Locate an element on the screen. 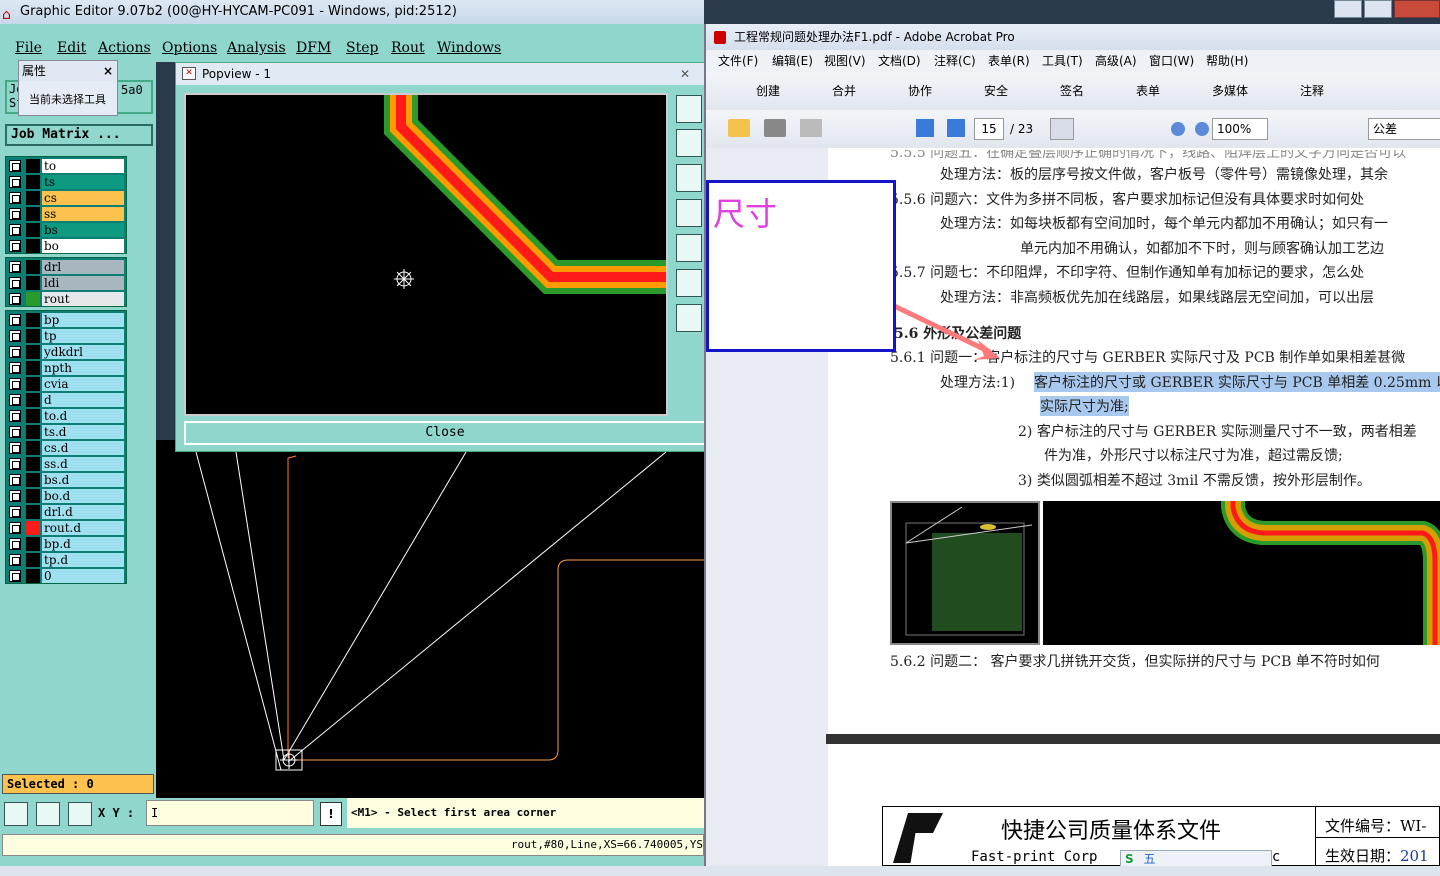 This screenshot has width=1440, height=876. layer-name: d is located at coordinates (83, 400).